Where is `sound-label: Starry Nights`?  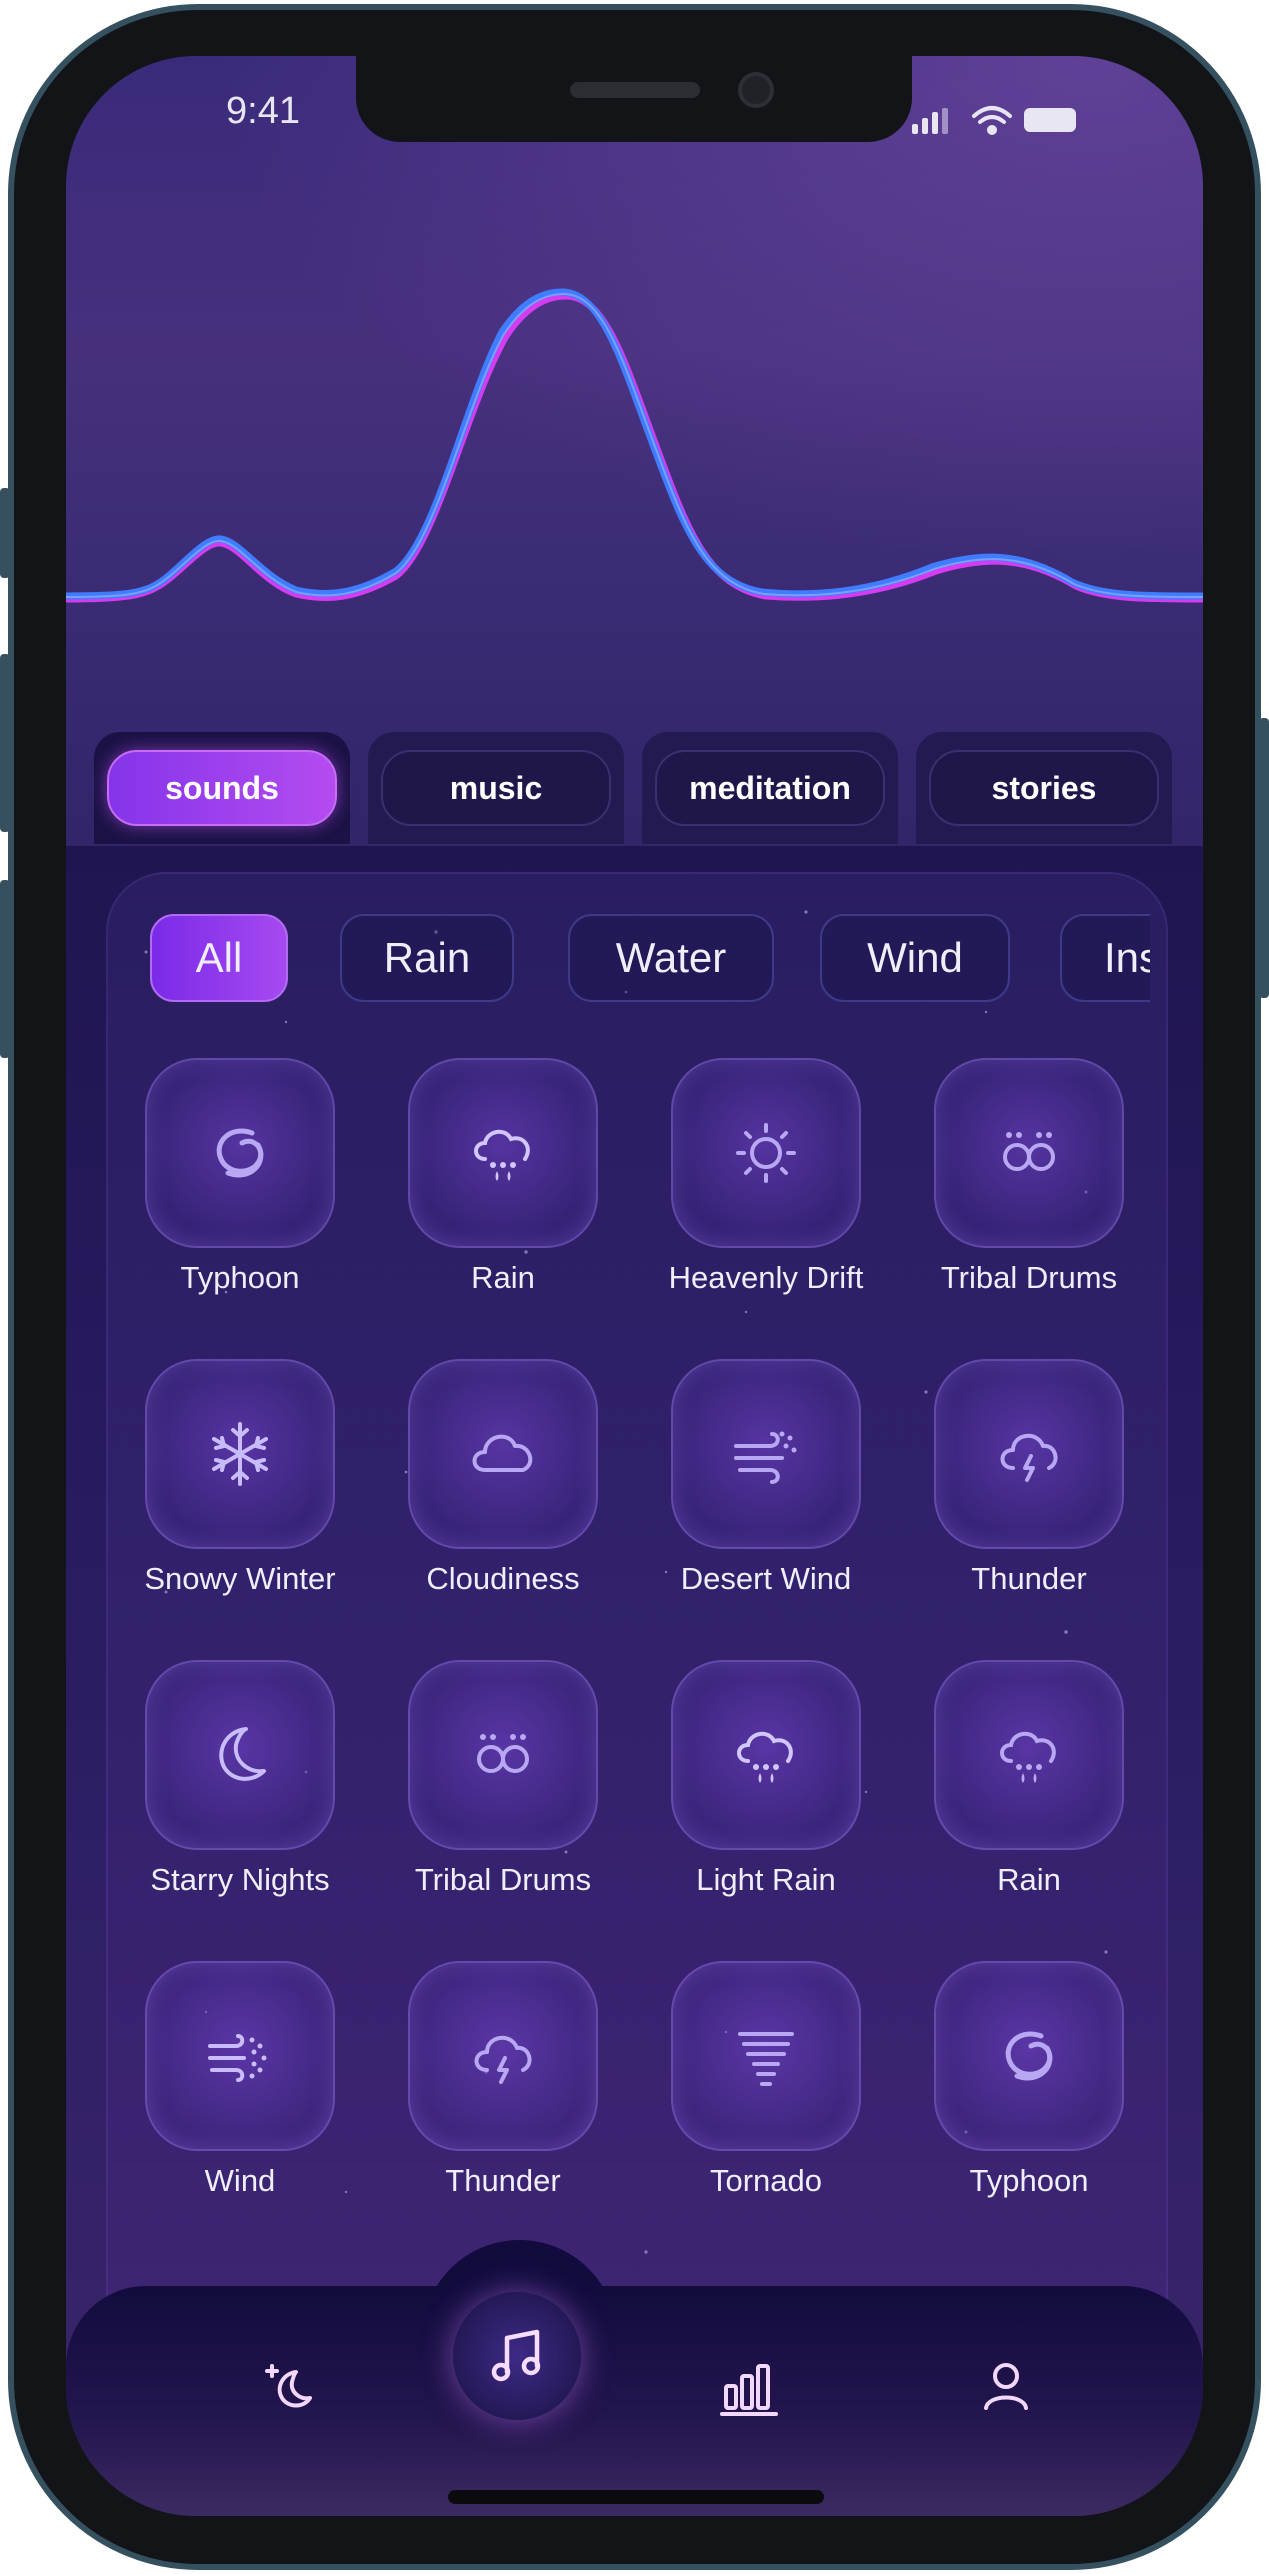 sound-label: Starry Nights is located at coordinates (240, 1879).